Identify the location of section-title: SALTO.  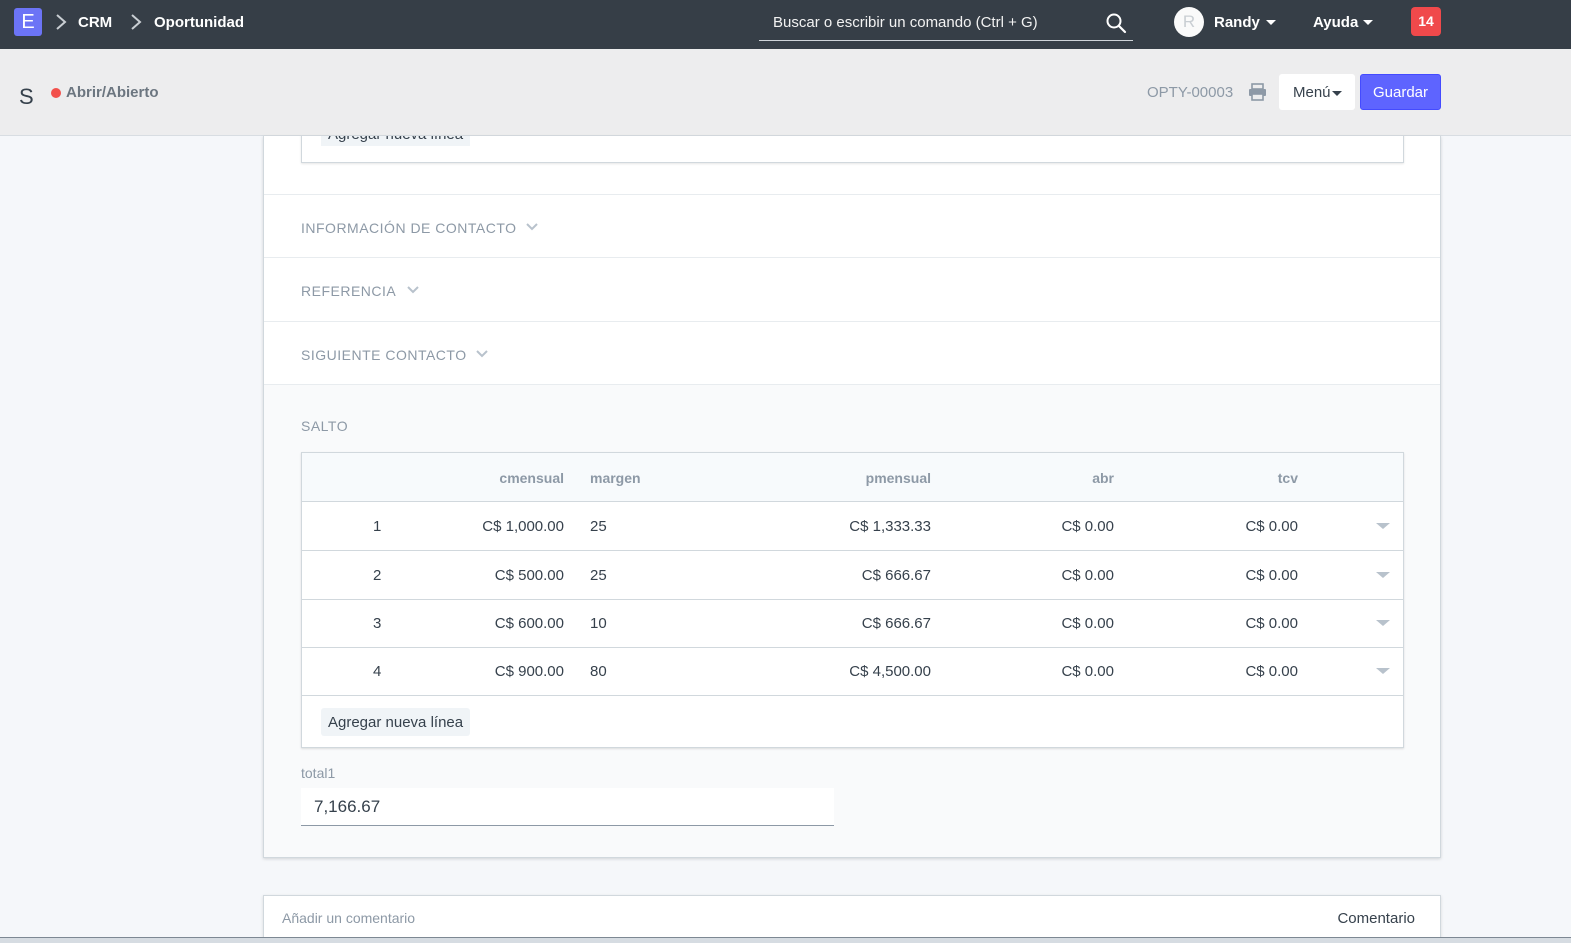
(325, 426).